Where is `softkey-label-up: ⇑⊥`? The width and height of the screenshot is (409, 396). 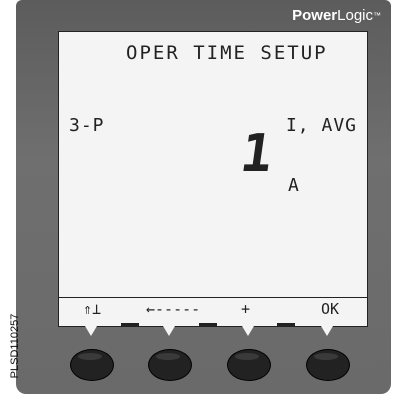
softkey-label-up: ⇑⊥ is located at coordinates (92, 309).